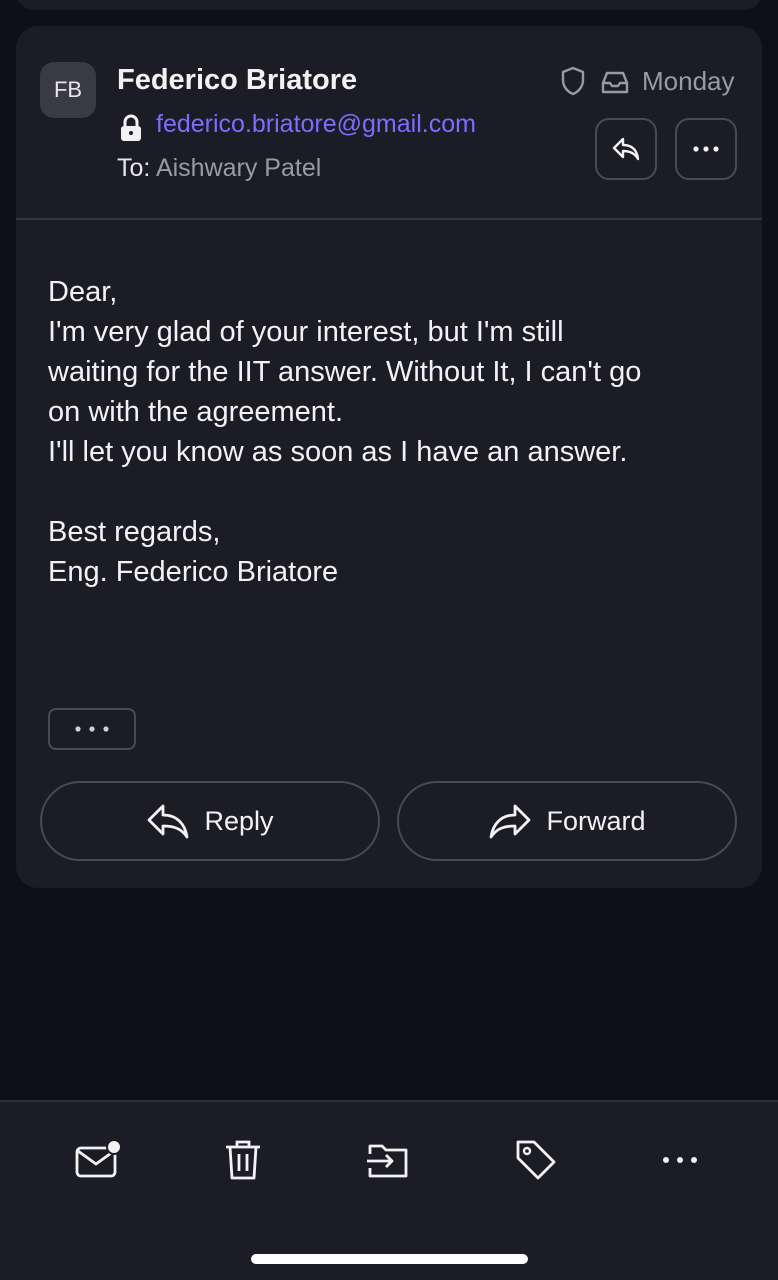 This screenshot has width=778, height=1280. I want to click on sender-name: Federico Briatore, so click(237, 80).